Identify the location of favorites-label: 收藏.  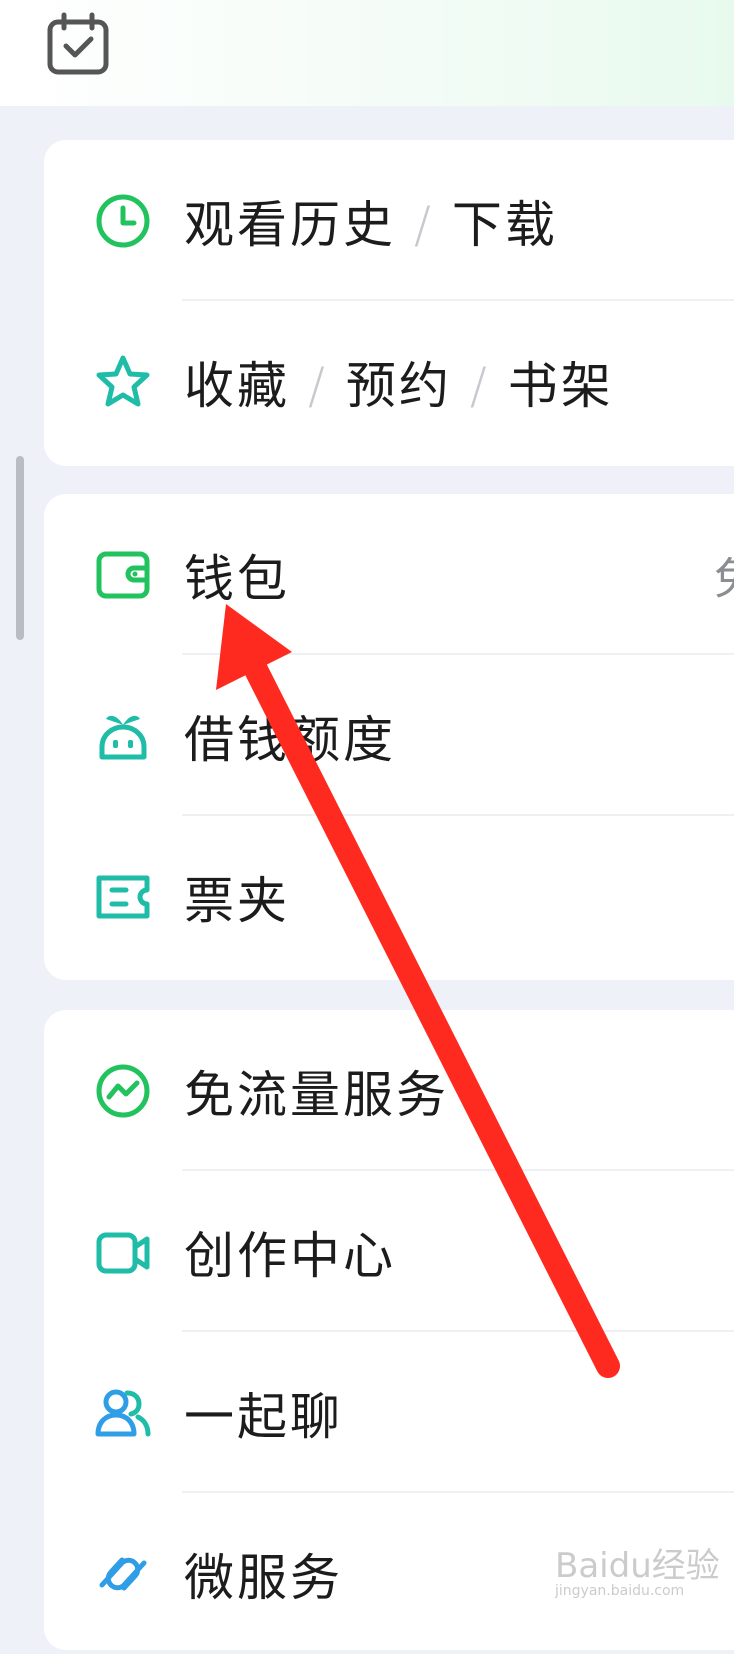
(237, 385).